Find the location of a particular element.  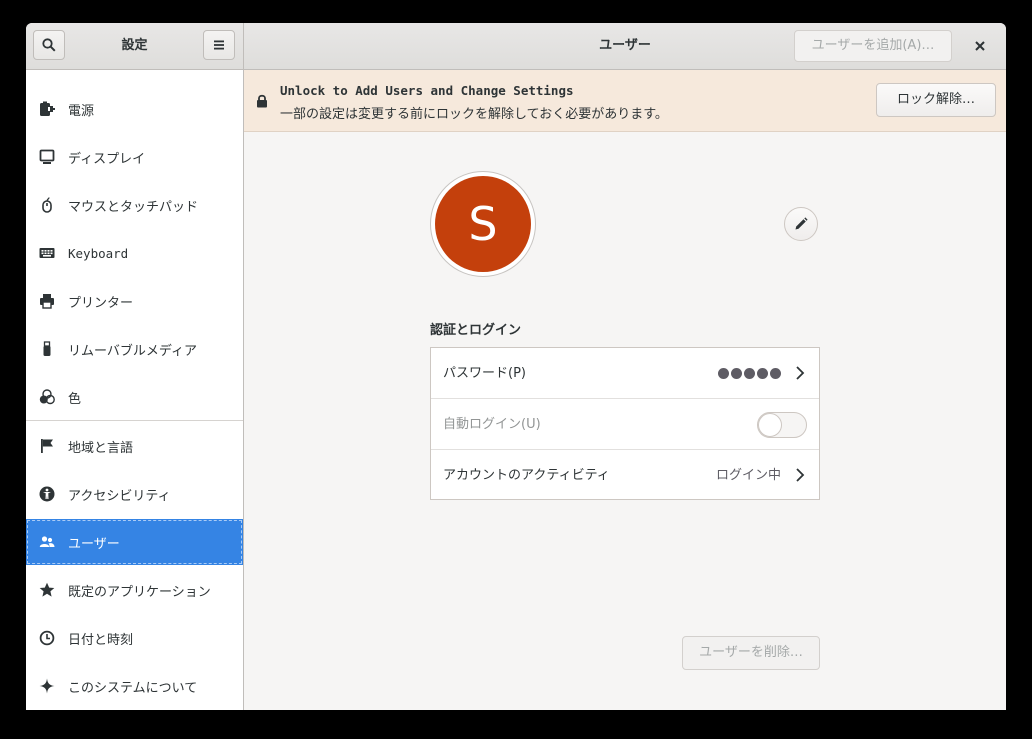

sidebar-item-default-apps: 既定のアプリケーション is located at coordinates (134, 590).